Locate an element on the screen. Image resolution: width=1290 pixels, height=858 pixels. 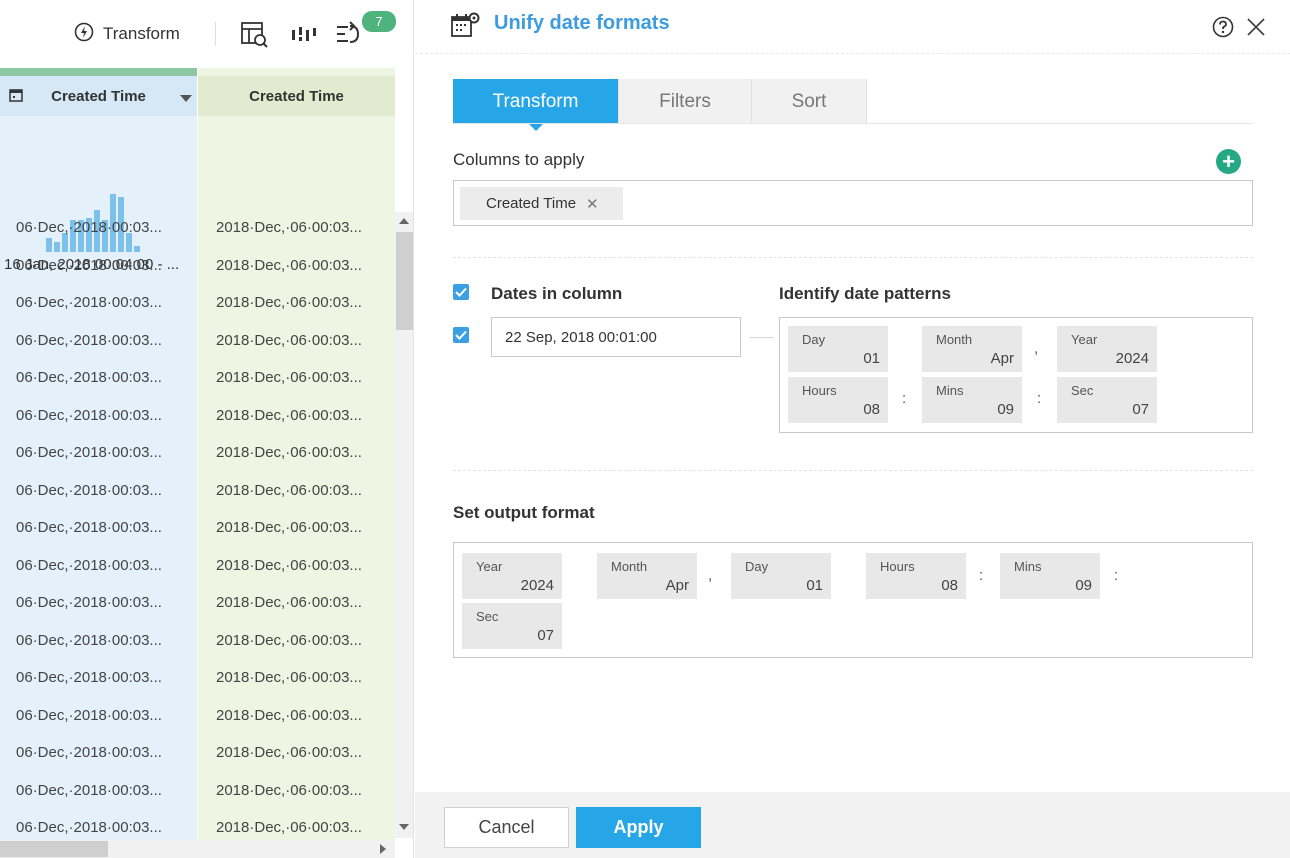
transform-button: Transform is located at coordinates (127, 34).